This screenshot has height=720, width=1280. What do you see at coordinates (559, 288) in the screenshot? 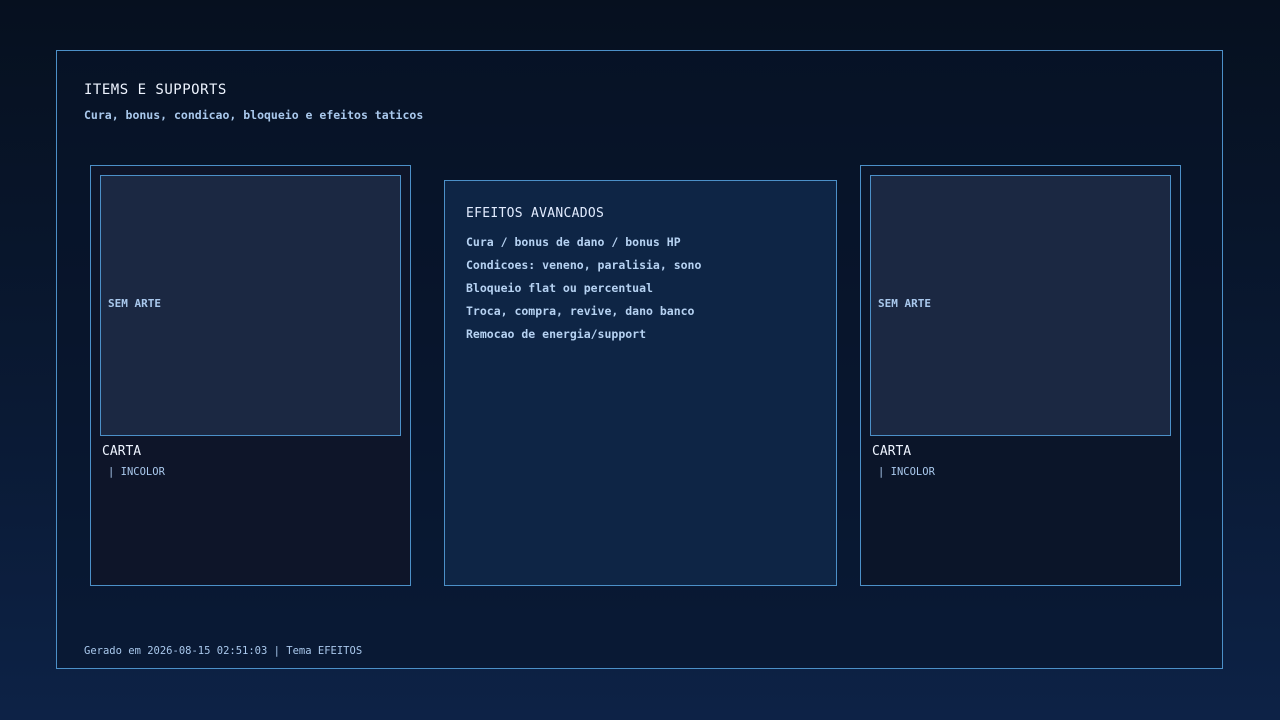
I see `effect-item: Bloqueio flat ou percentual` at bounding box center [559, 288].